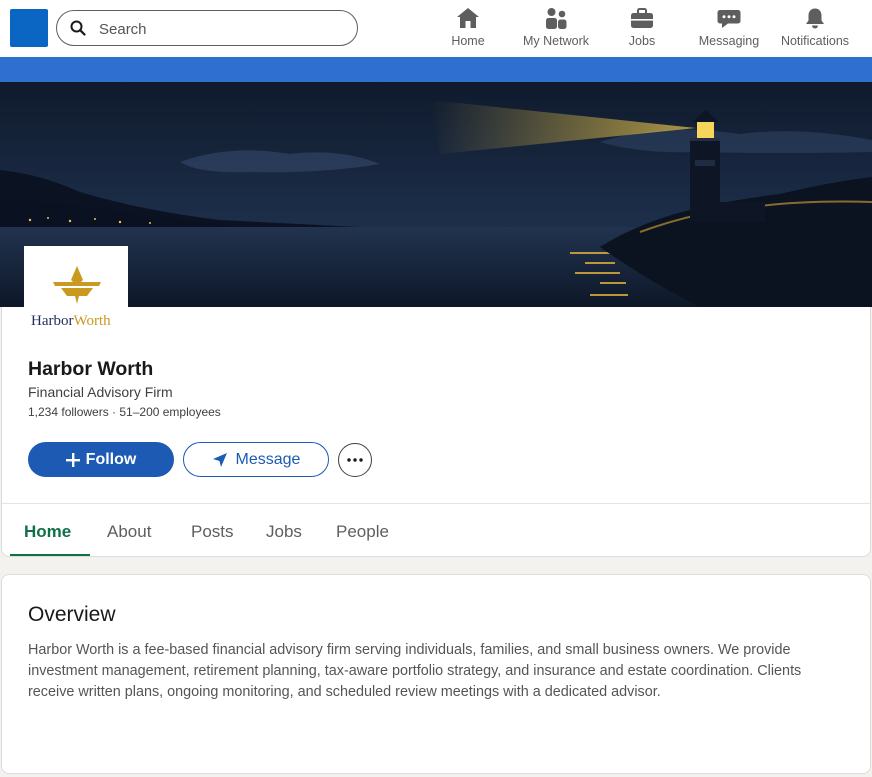 The width and height of the screenshot is (872, 777). Describe the element at coordinates (219, 459) in the screenshot. I see `send-icon` at that location.